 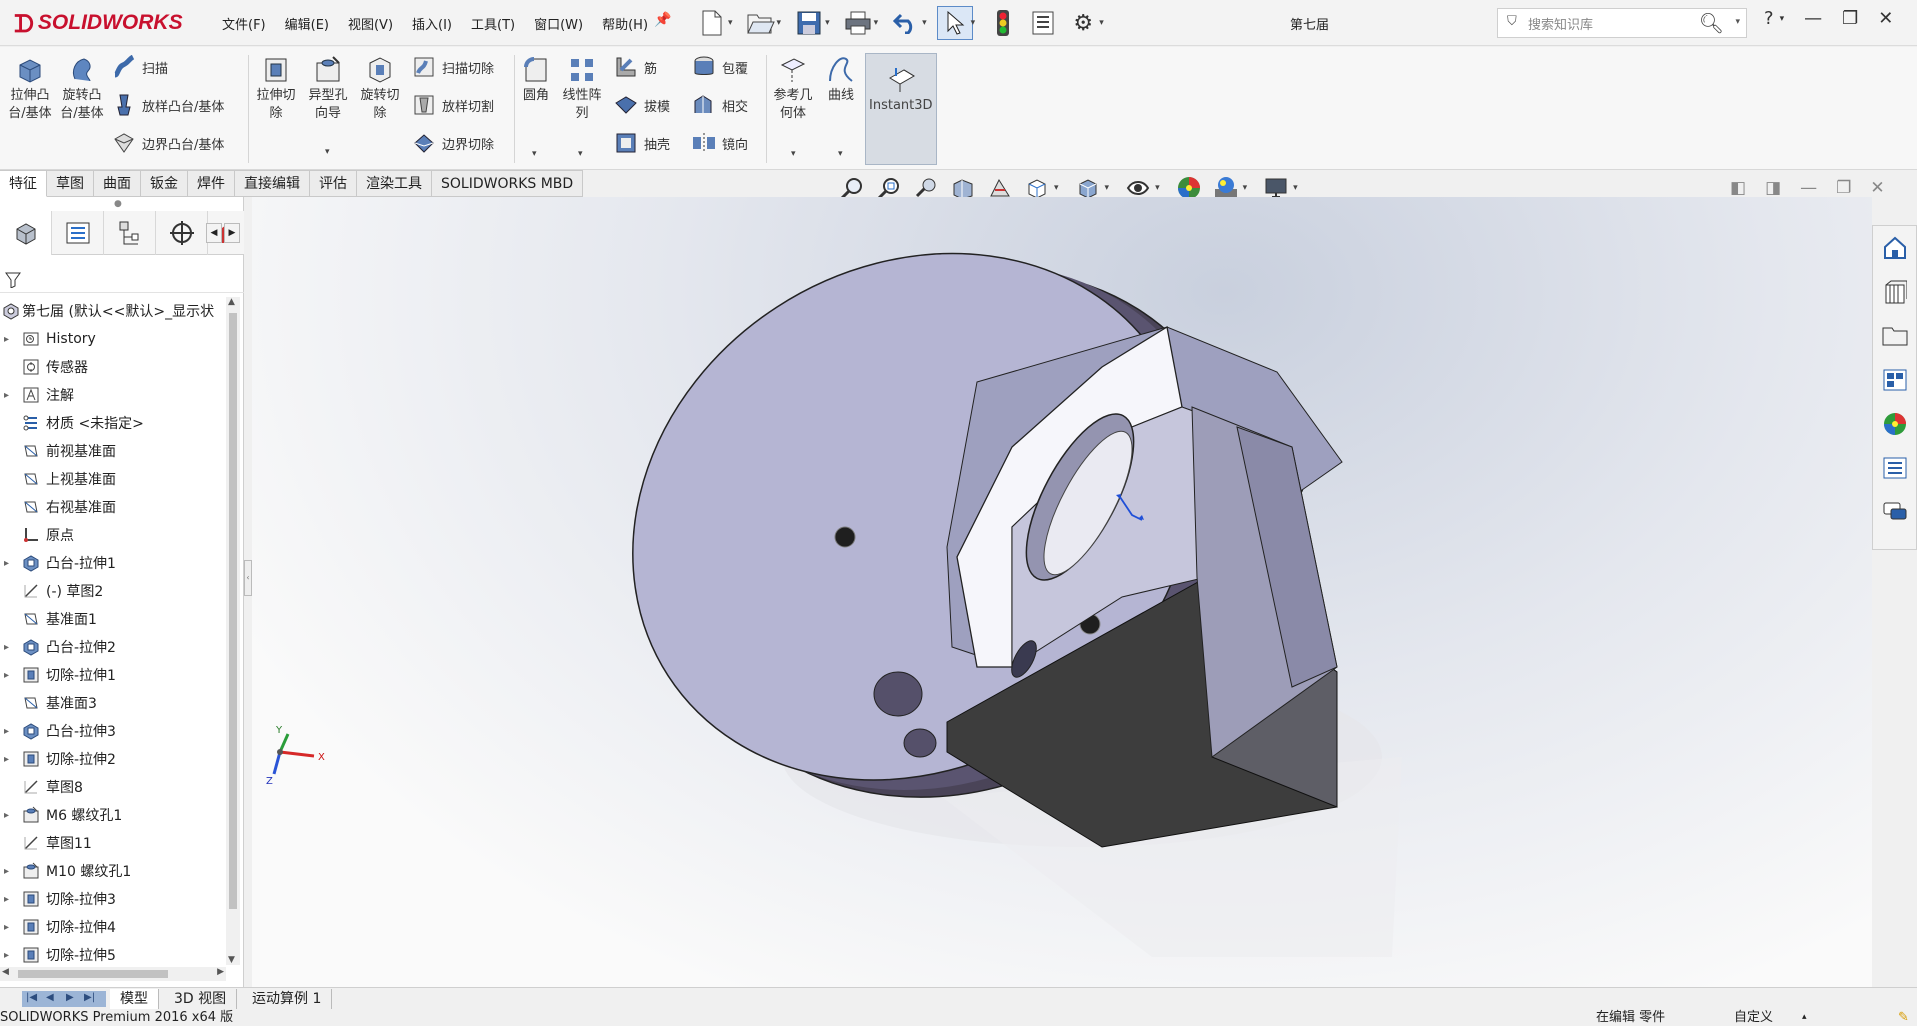 I want to click on tree-item: ▸ M10 螺纹孔1, so click(x=113, y=871).